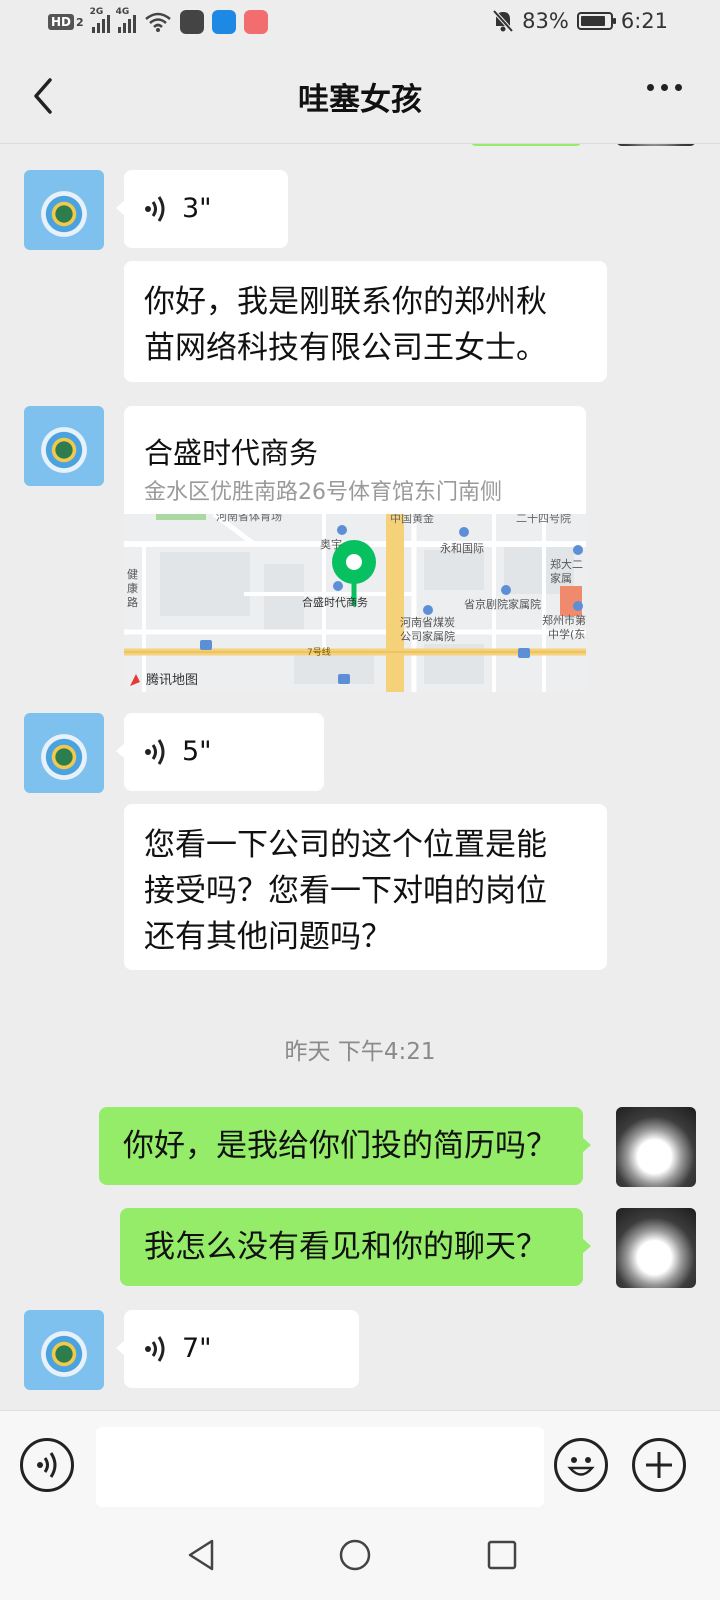  Describe the element at coordinates (502, 1555) in the screenshot. I see `nav-recents-icon` at that location.